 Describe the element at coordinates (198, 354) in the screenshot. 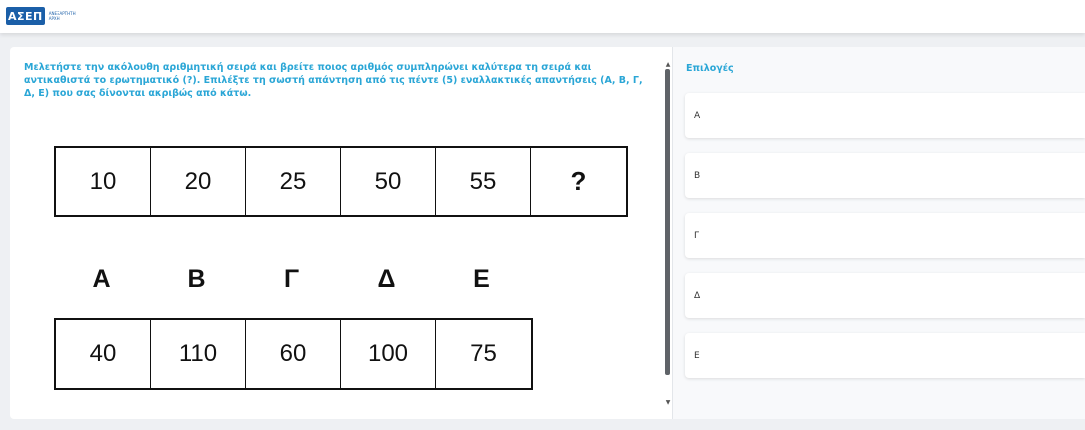

I see `answer-value-cell: 110` at that location.